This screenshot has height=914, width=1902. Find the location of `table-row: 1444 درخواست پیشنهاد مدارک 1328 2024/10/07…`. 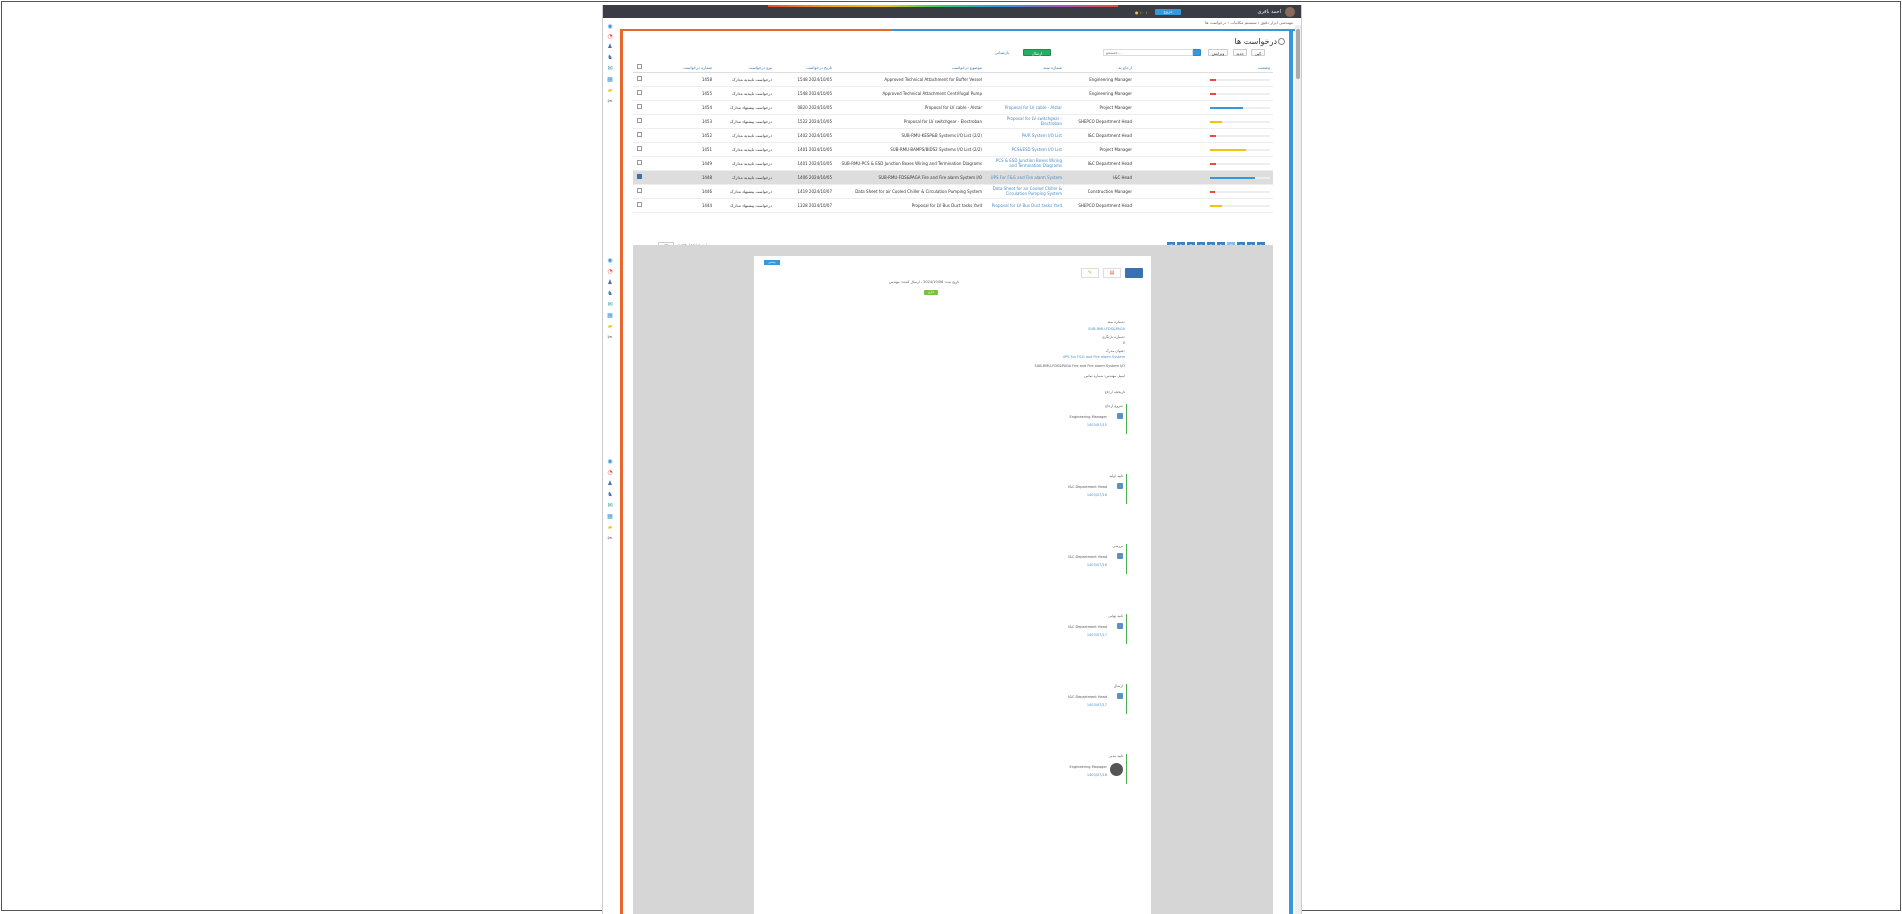

table-row: 1444 درخواست پیشنهاد مدارک 1328 2024/10/07… is located at coordinates (953, 205).